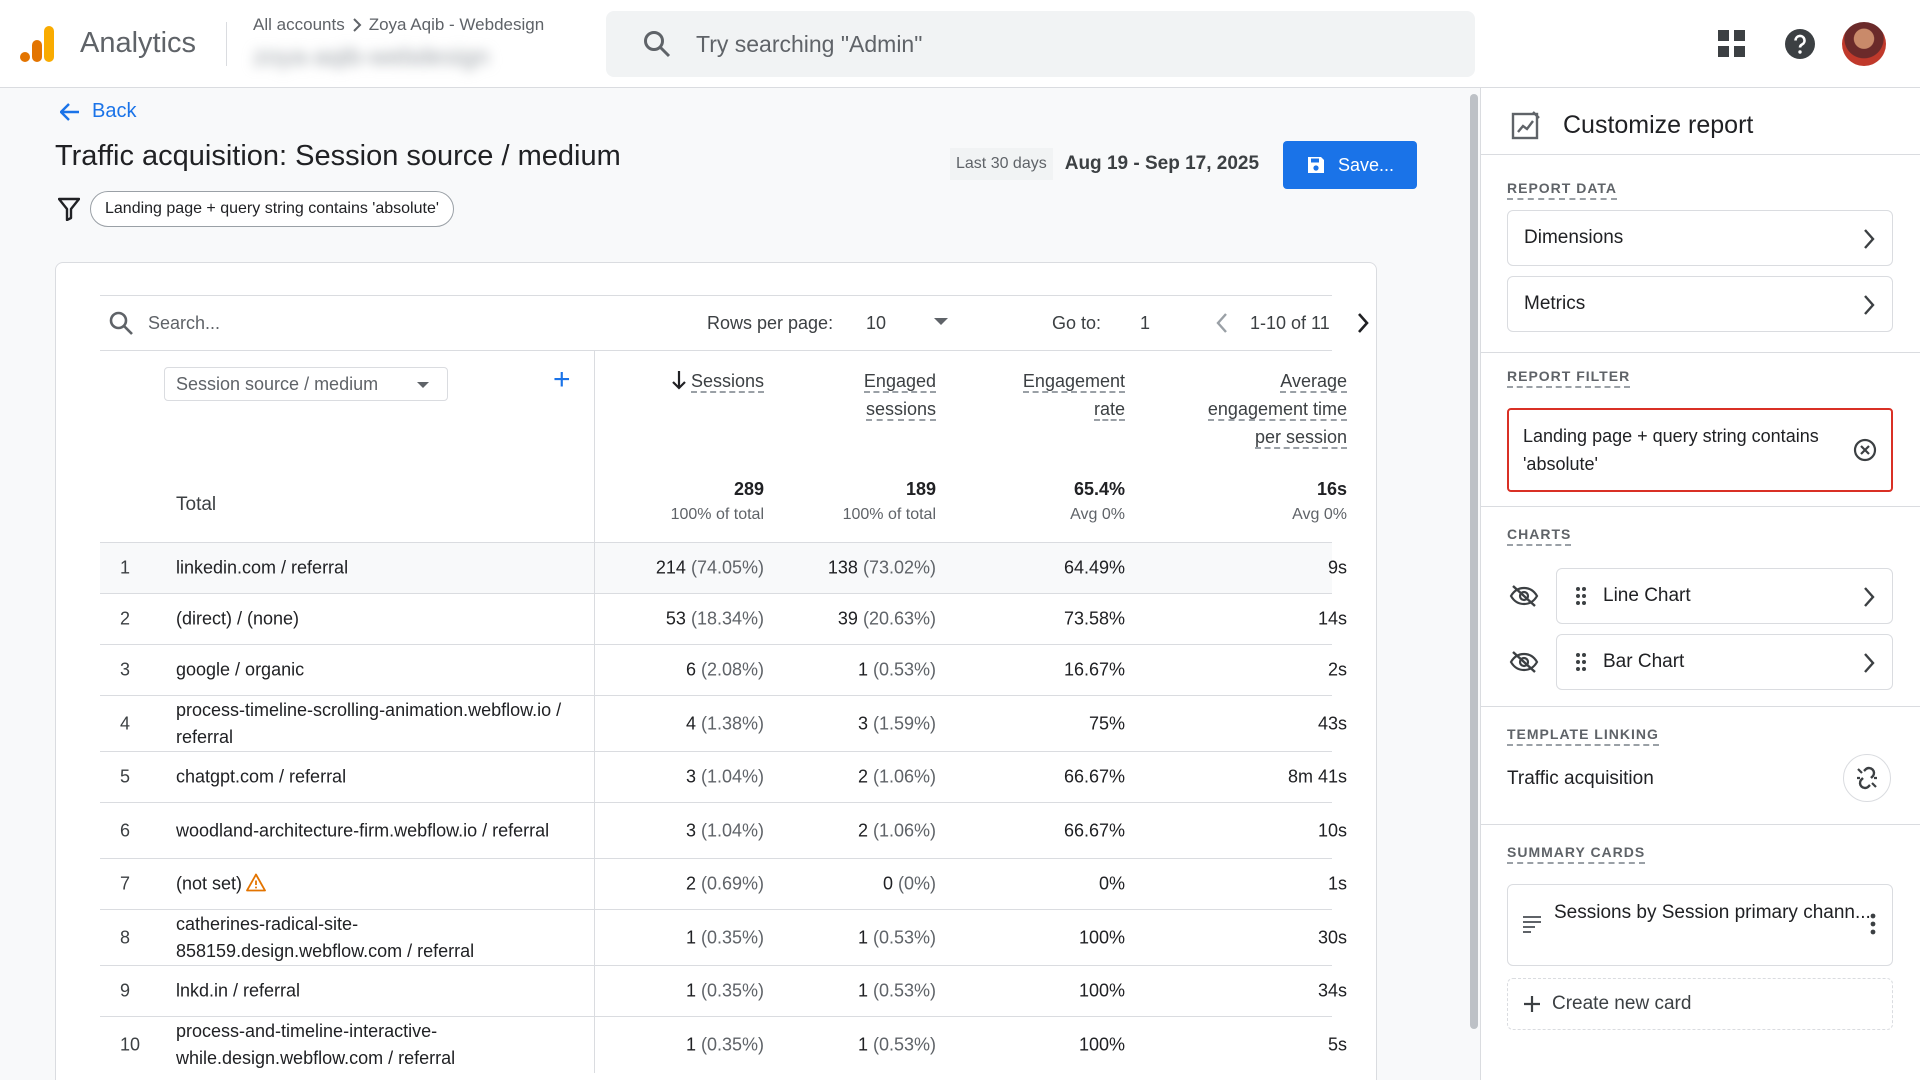  I want to click on caret-down-icon, so click(941, 321).